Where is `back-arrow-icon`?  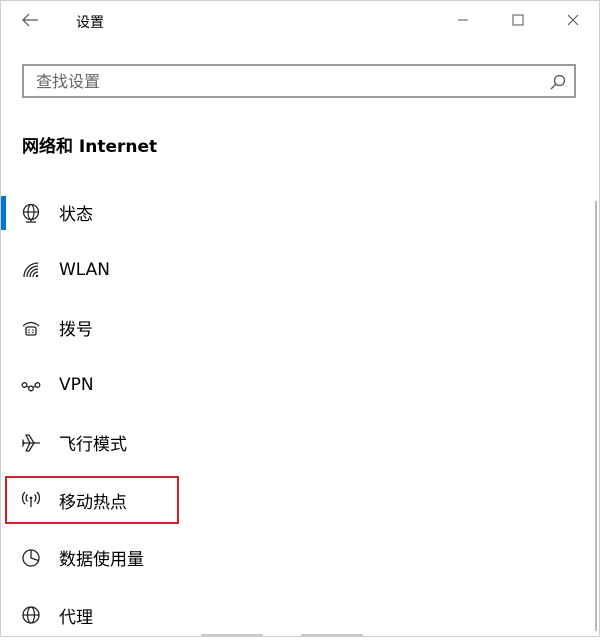
back-arrow-icon is located at coordinates (30, 20).